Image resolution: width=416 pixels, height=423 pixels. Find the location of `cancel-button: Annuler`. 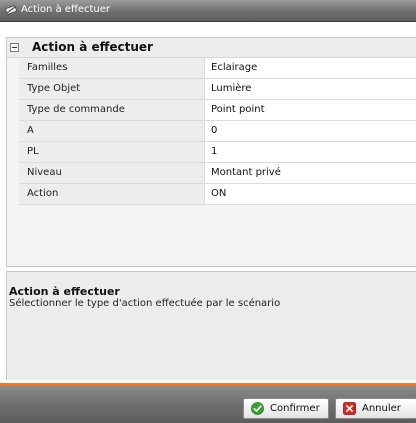

cancel-button: Annuler is located at coordinates (375, 408).